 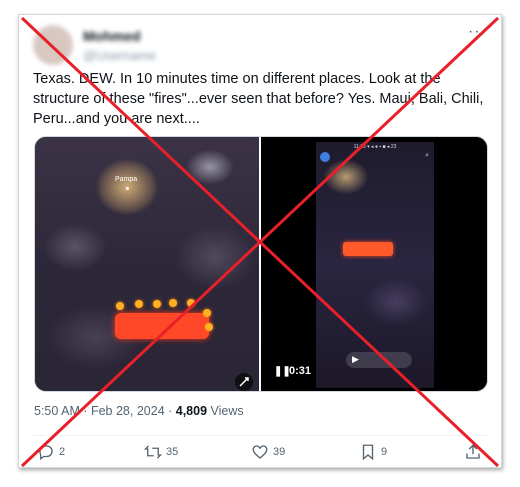 I want to click on share-button, so click(x=473, y=452).